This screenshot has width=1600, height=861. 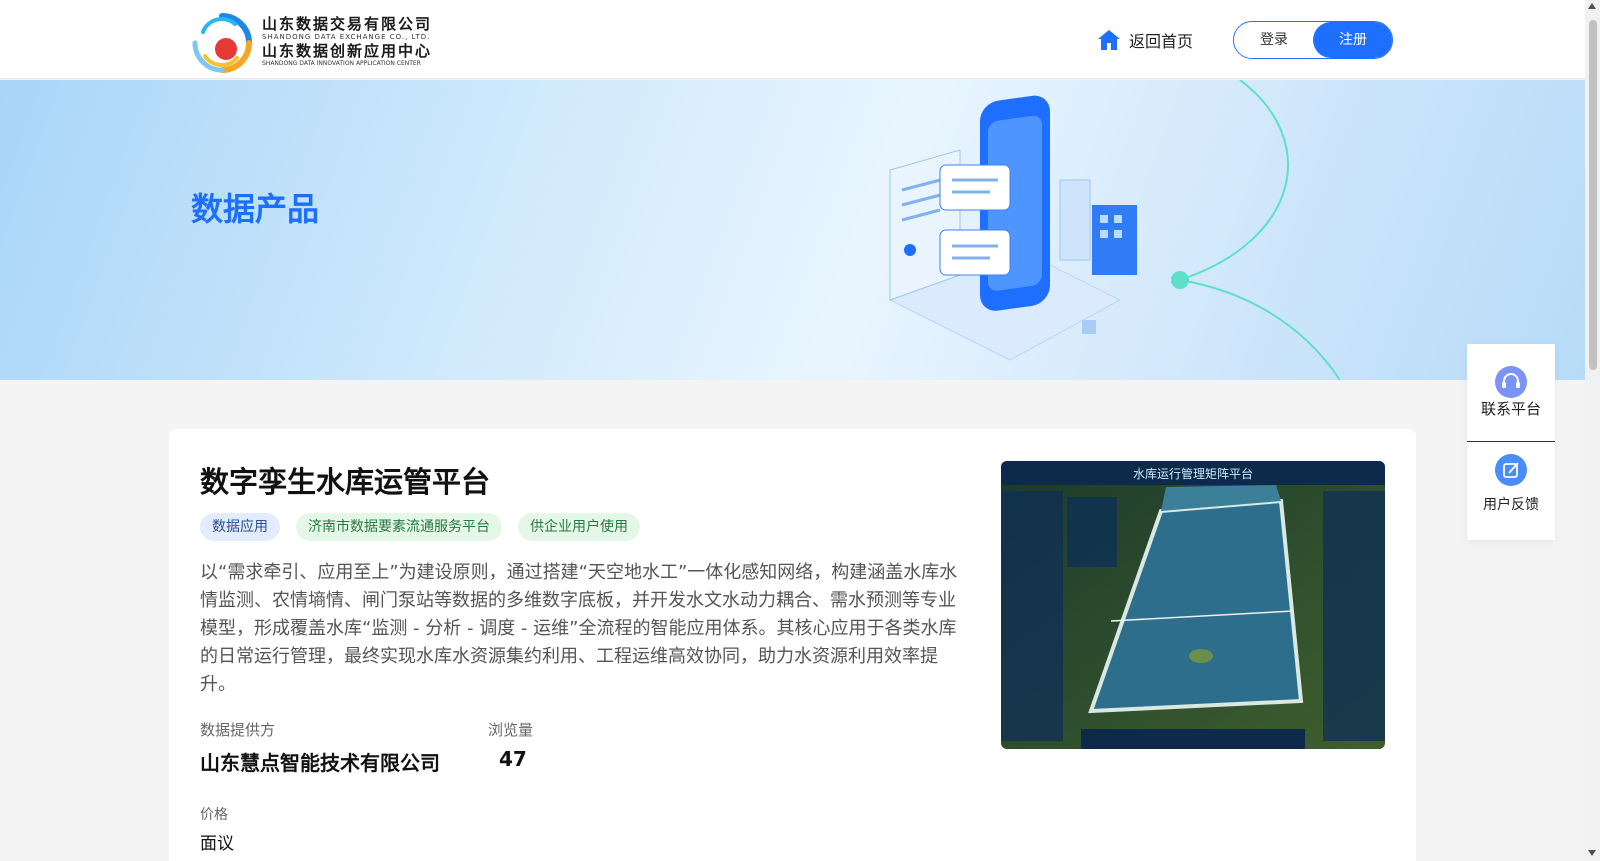 What do you see at coordinates (1592, 853) in the screenshot?
I see `scroll-down-arrow-icon` at bounding box center [1592, 853].